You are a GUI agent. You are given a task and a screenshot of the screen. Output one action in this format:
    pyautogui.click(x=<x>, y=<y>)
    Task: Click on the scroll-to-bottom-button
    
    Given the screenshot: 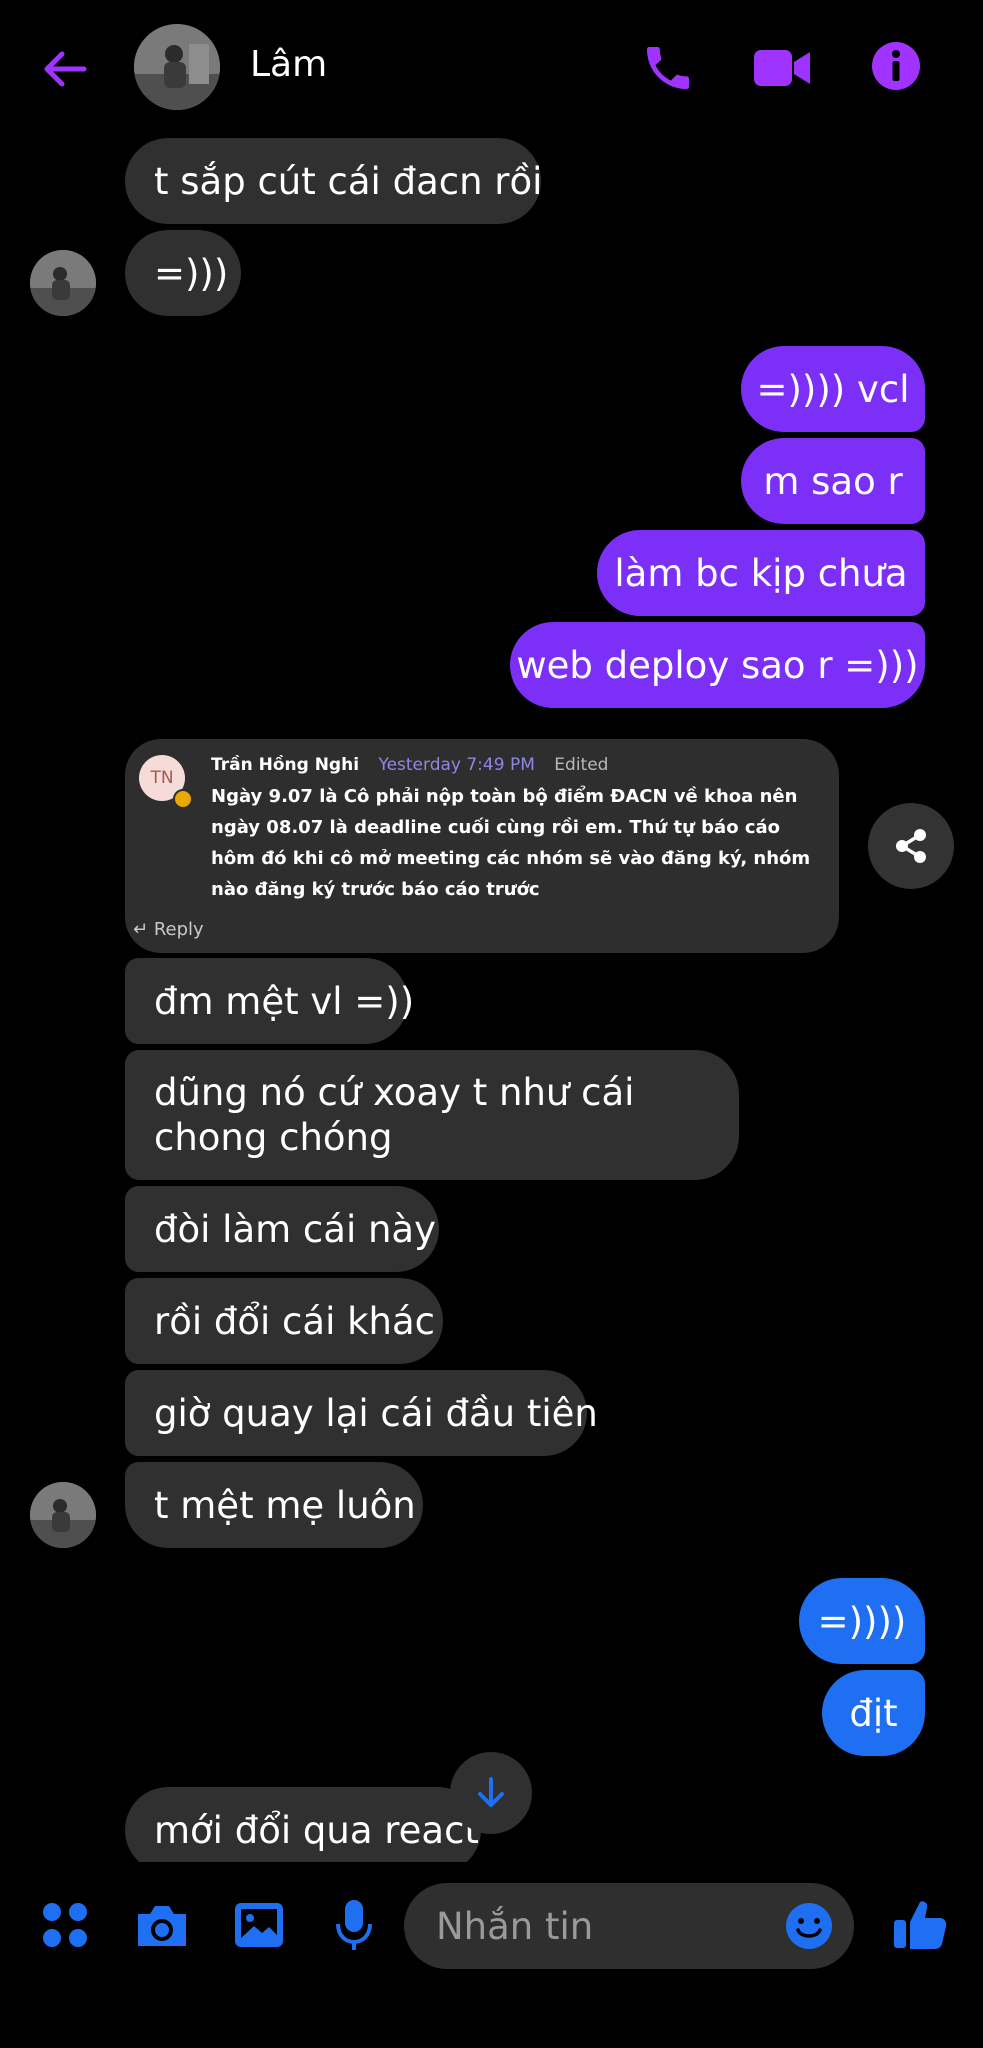 What is the action you would take?
    pyautogui.click(x=491, y=1793)
    